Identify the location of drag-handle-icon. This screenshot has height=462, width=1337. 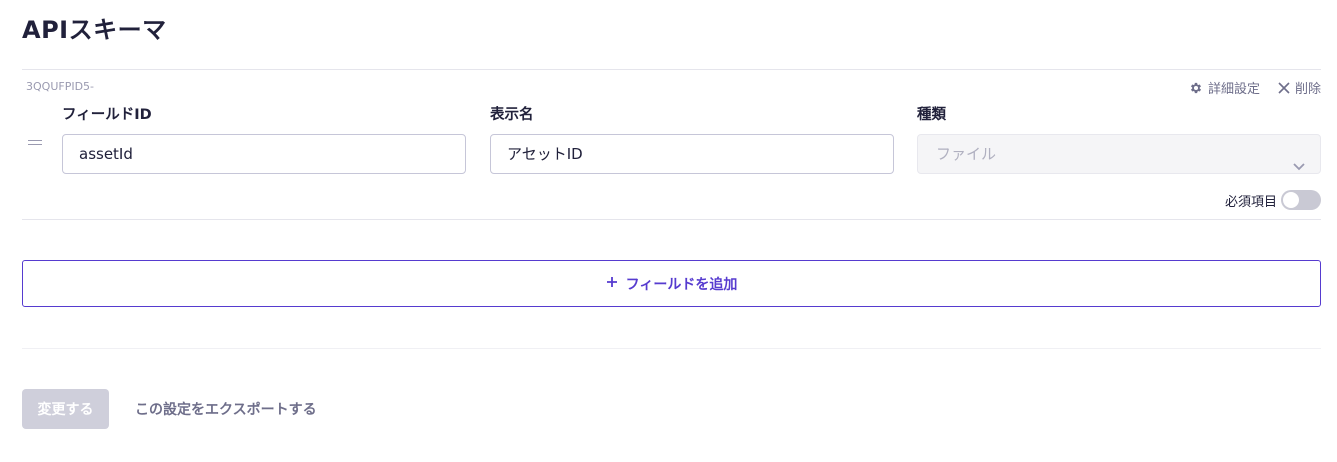
(35, 145).